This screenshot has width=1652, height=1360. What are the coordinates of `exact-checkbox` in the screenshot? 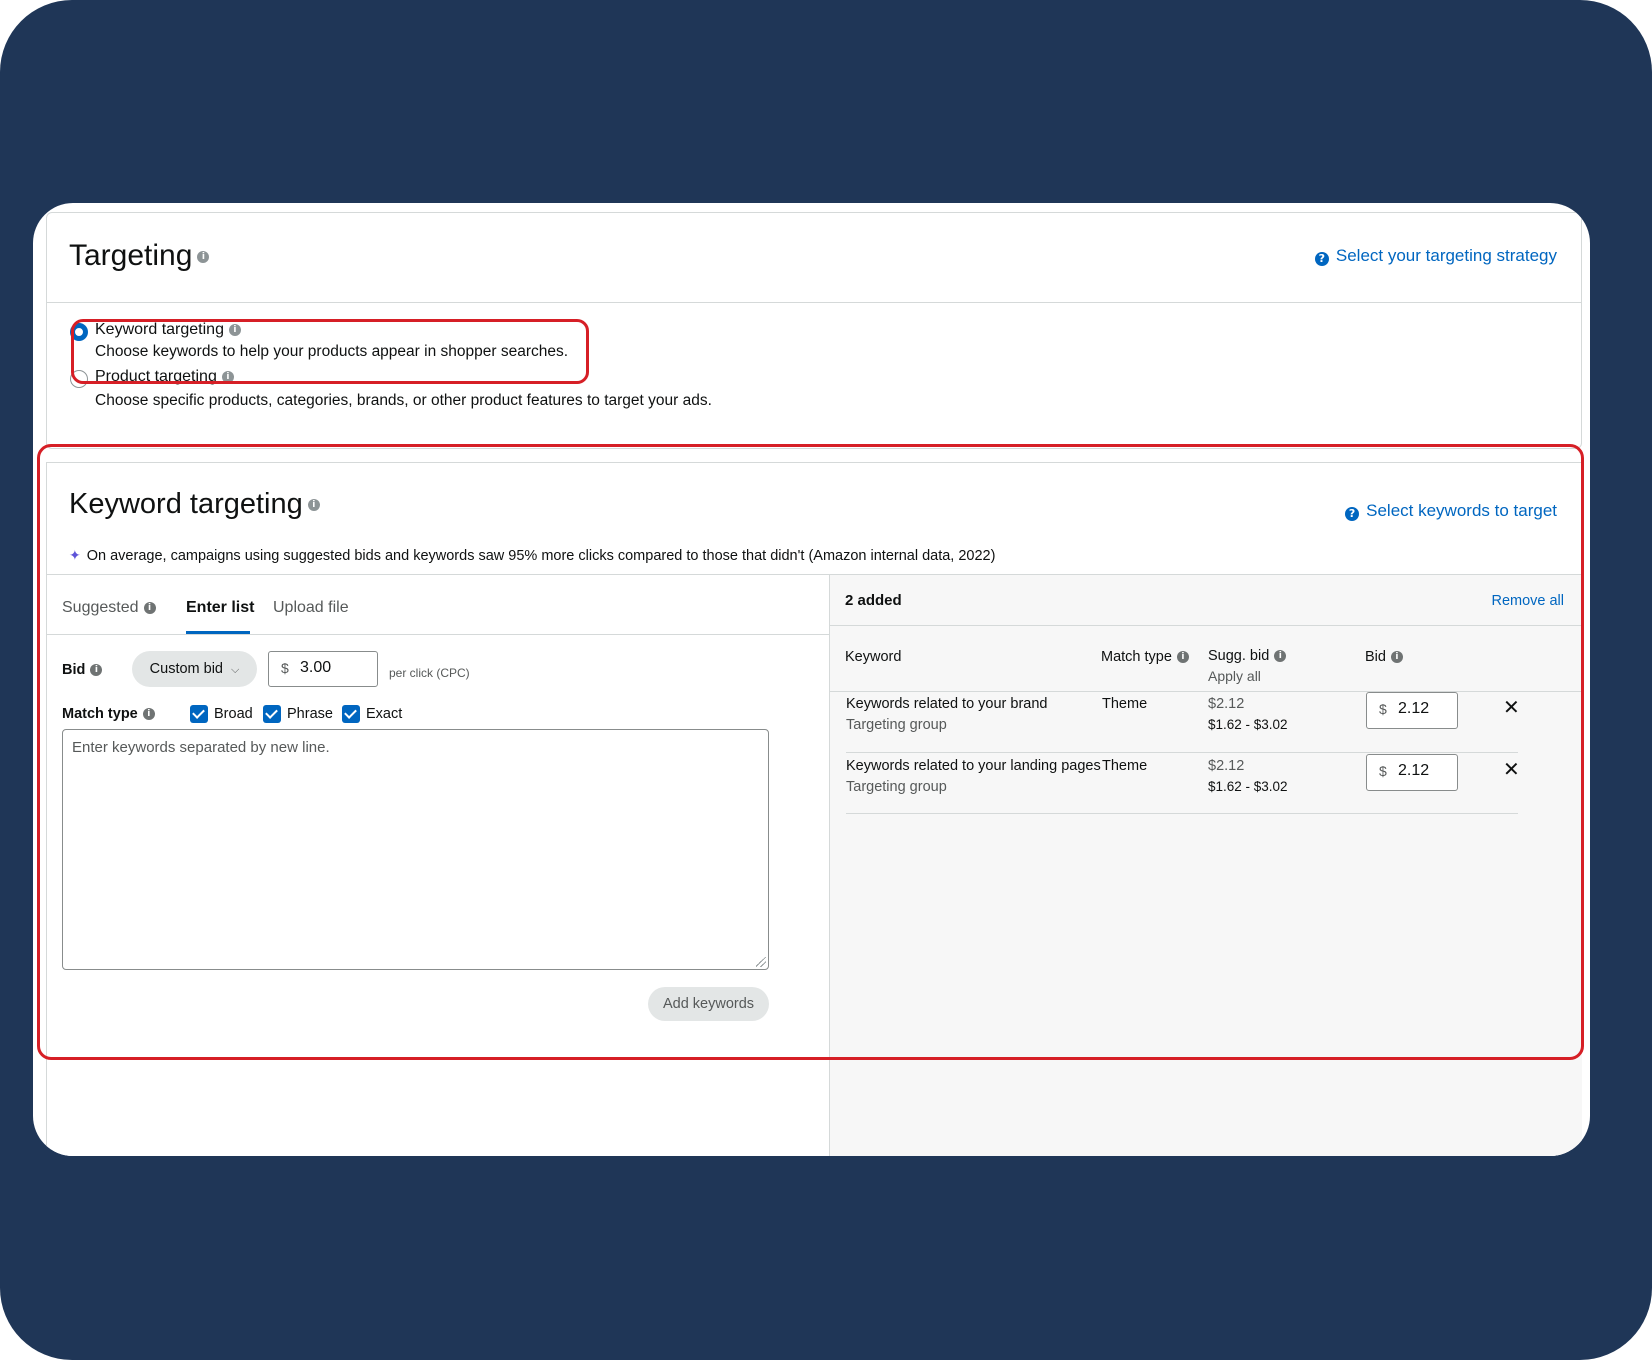 It's located at (351, 714).